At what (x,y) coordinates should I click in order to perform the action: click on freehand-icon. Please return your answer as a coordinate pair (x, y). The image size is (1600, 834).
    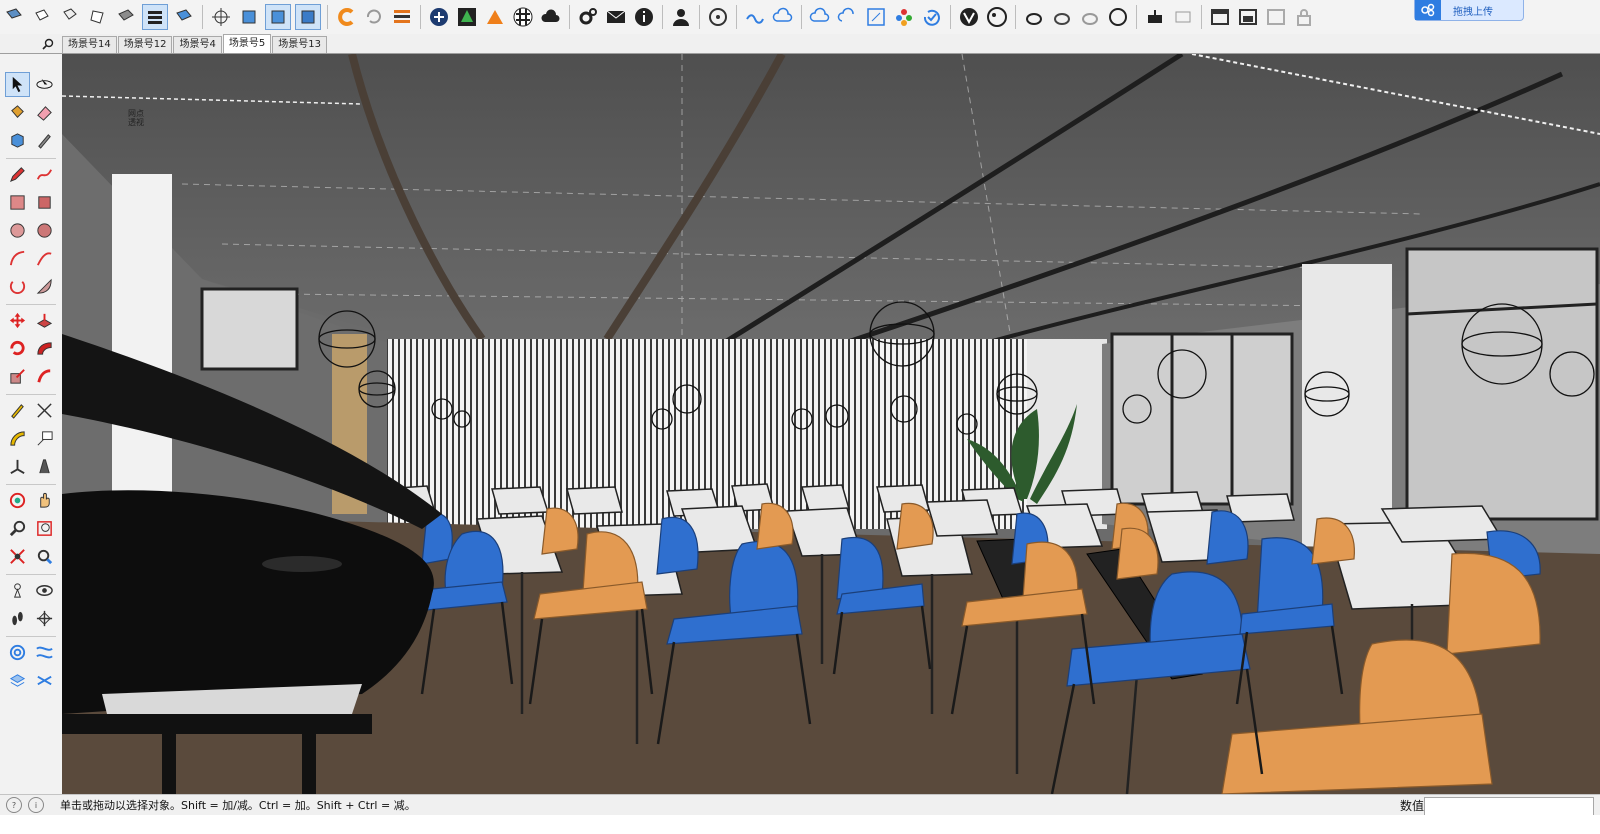
    Looking at the image, I should click on (44, 174).